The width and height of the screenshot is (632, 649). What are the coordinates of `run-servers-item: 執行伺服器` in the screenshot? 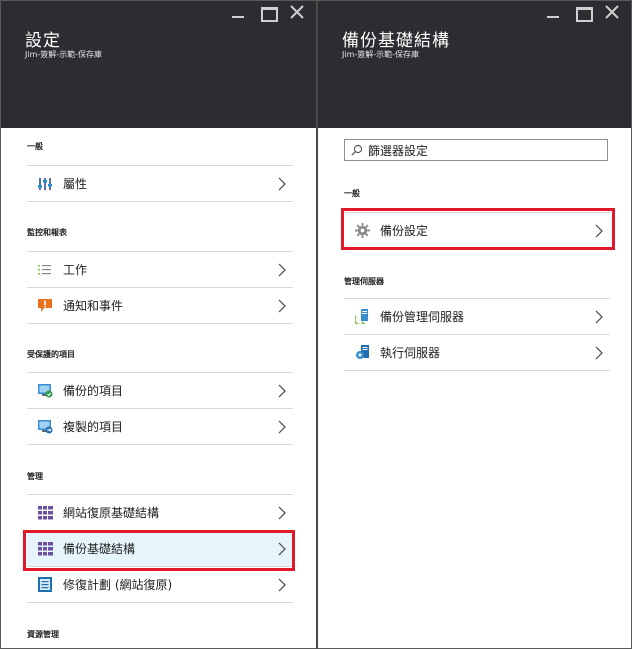 It's located at (477, 353).